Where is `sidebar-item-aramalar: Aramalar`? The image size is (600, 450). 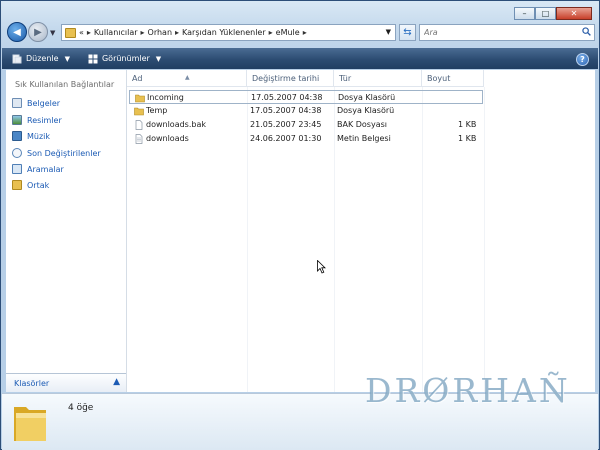
sidebar-item-aramalar: Aramalar is located at coordinates (38, 169).